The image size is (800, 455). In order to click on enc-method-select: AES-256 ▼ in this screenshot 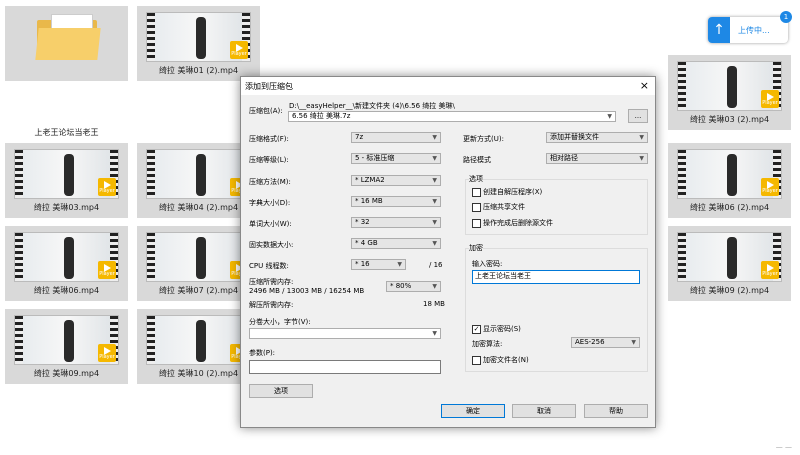, I will do `click(605, 342)`.